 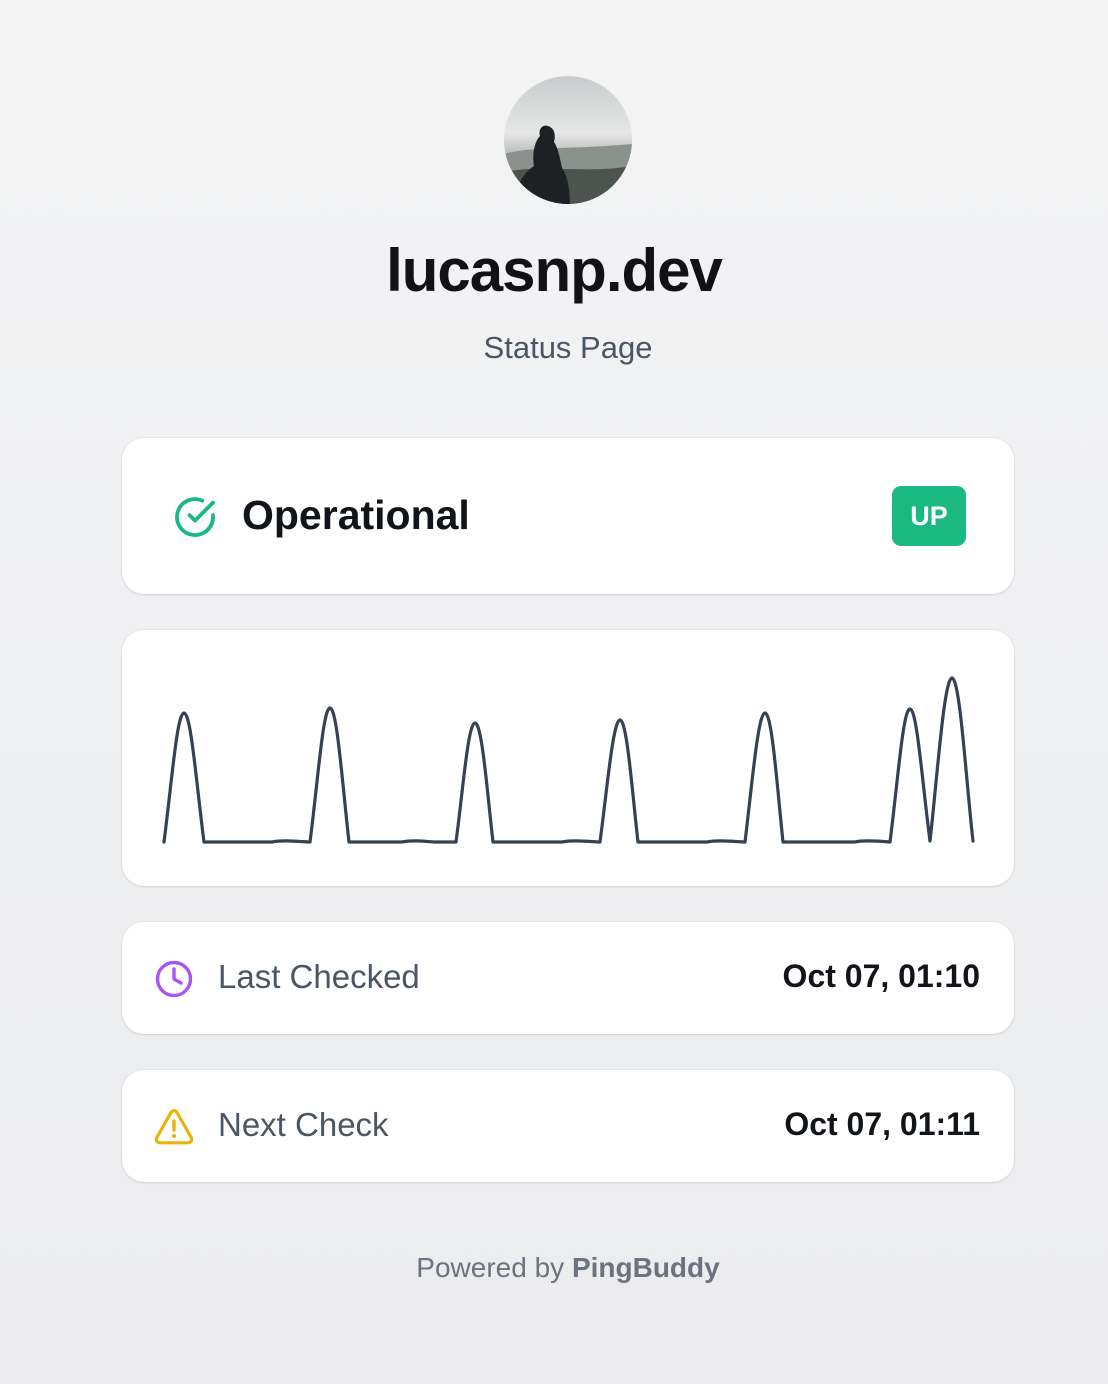 What do you see at coordinates (174, 1127) in the screenshot?
I see `warning-icon` at bounding box center [174, 1127].